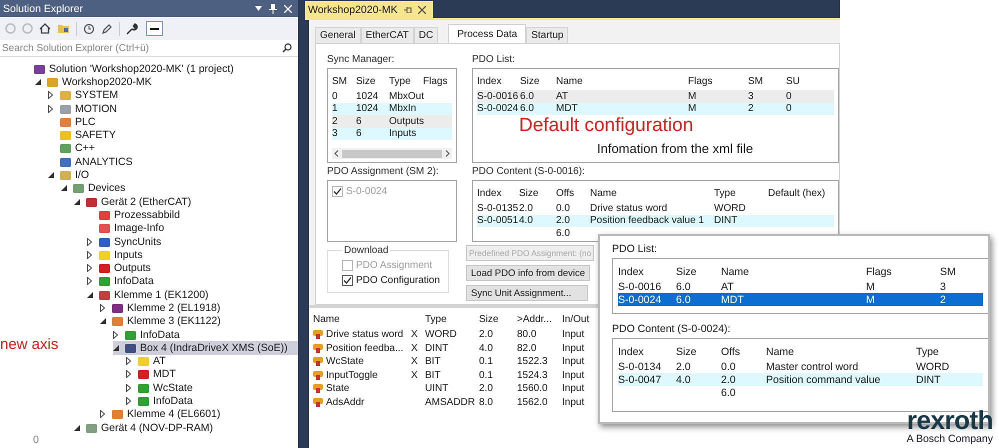 The width and height of the screenshot is (999, 448). What do you see at coordinates (426, 35) in the screenshot?
I see `tab: DC` at bounding box center [426, 35].